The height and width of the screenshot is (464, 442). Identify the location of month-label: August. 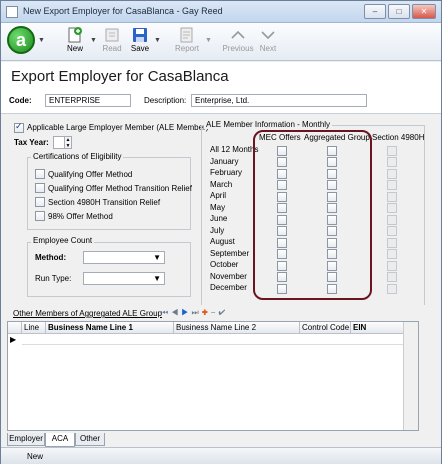
(222, 241).